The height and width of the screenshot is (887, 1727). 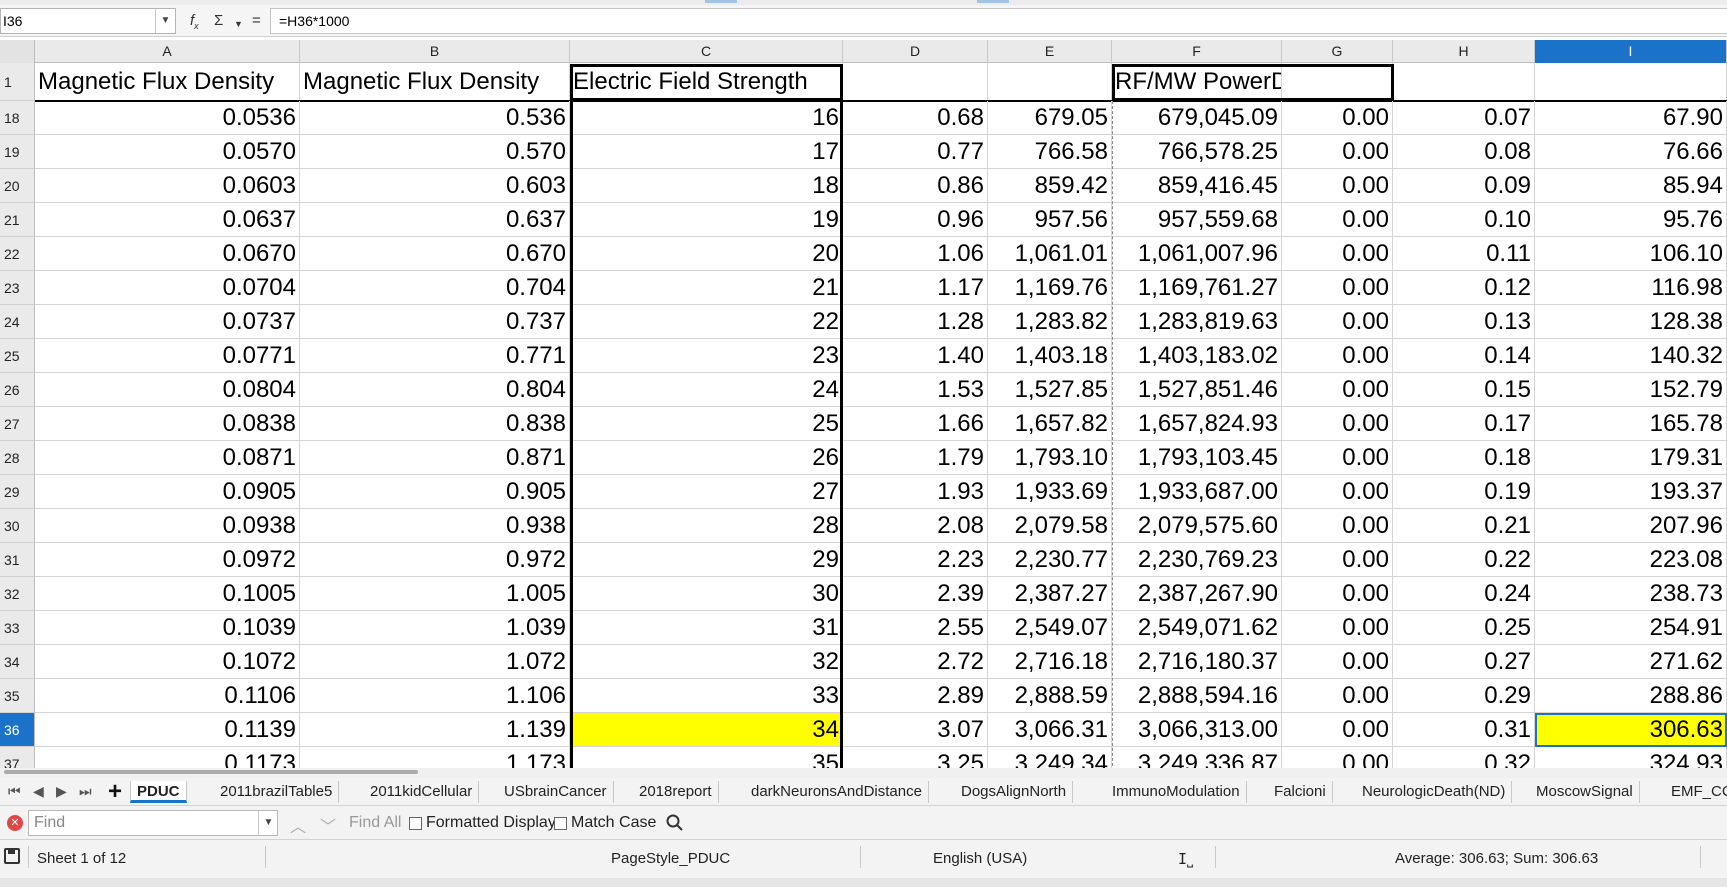 What do you see at coordinates (915, 220) in the screenshot?
I see `cell-d: 0.96` at bounding box center [915, 220].